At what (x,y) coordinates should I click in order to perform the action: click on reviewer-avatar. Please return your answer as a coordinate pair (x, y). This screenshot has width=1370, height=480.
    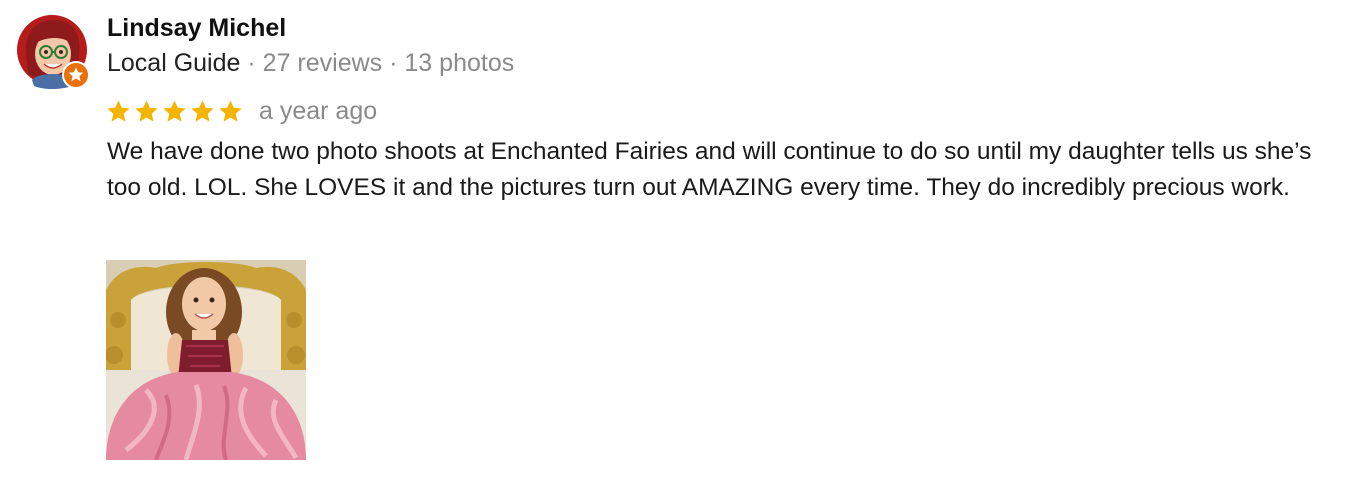
    Looking at the image, I should click on (54, 52).